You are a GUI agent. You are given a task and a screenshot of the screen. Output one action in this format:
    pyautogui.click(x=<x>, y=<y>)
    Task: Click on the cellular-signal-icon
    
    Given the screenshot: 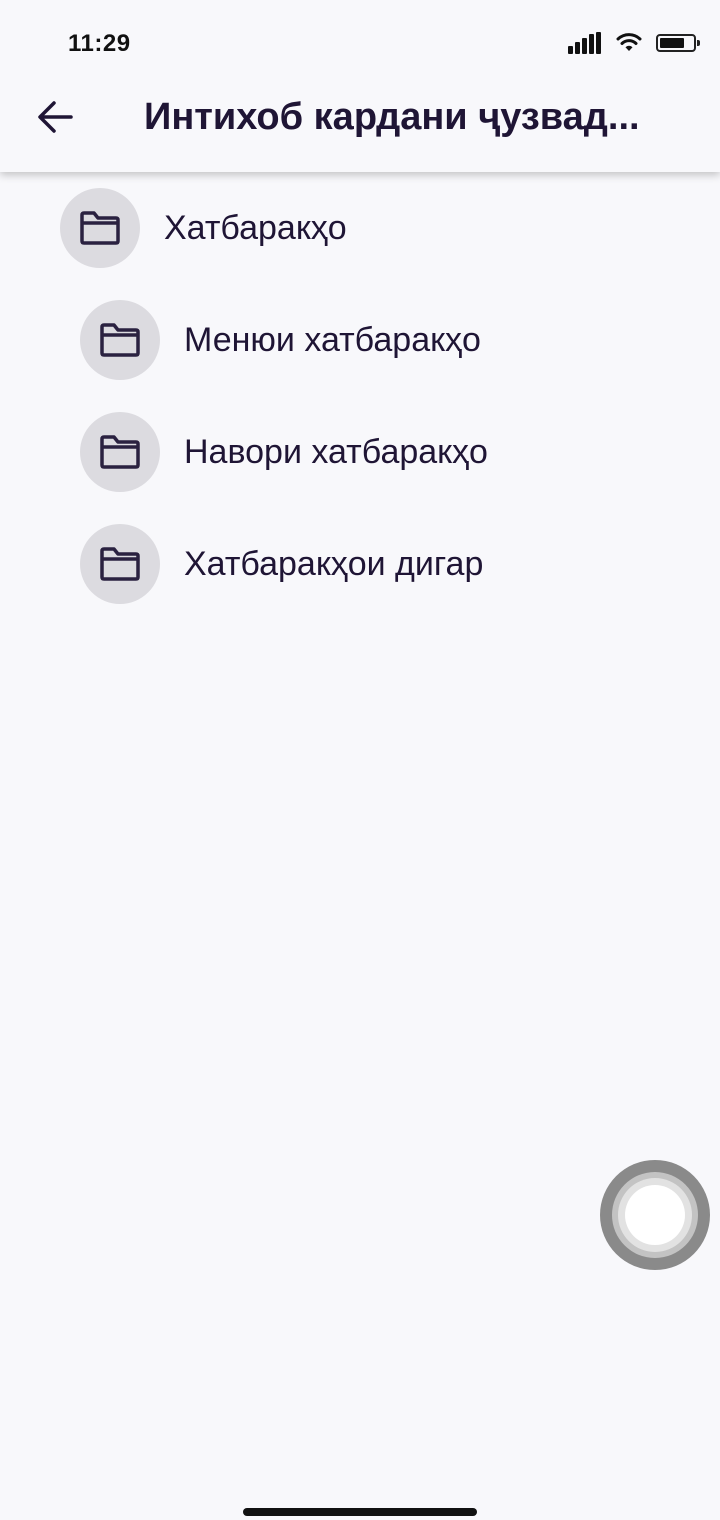 What is the action you would take?
    pyautogui.click(x=584, y=43)
    